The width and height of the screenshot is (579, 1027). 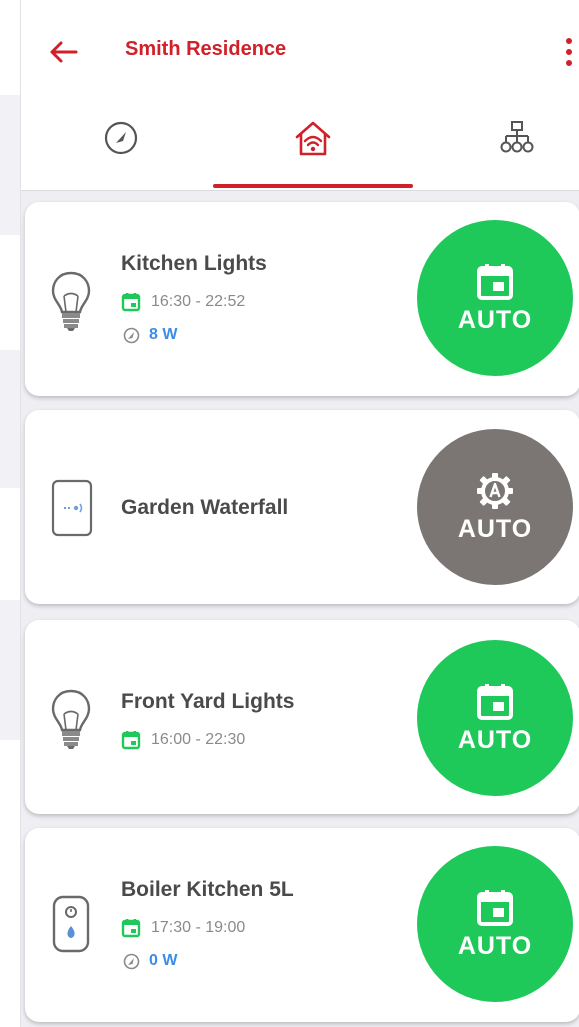 I want to click on back-button, so click(x=63, y=52).